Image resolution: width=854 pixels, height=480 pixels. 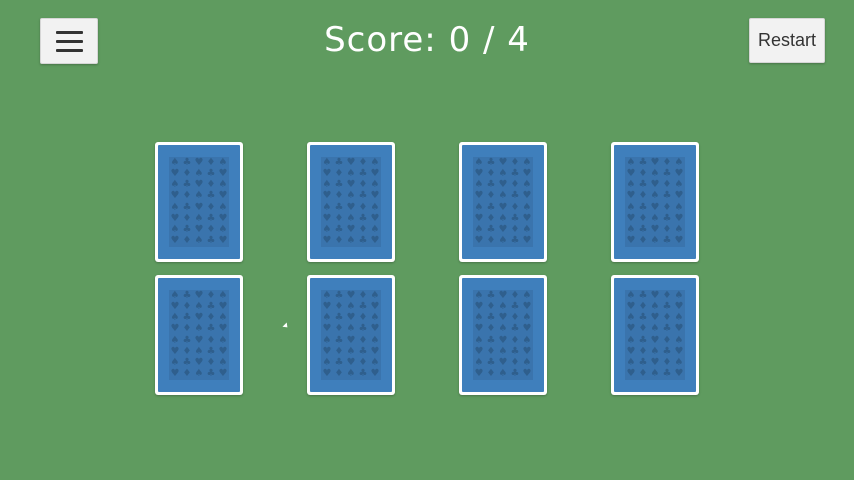 What do you see at coordinates (427, 40) in the screenshot?
I see `score-display: Score: 0 / 4` at bounding box center [427, 40].